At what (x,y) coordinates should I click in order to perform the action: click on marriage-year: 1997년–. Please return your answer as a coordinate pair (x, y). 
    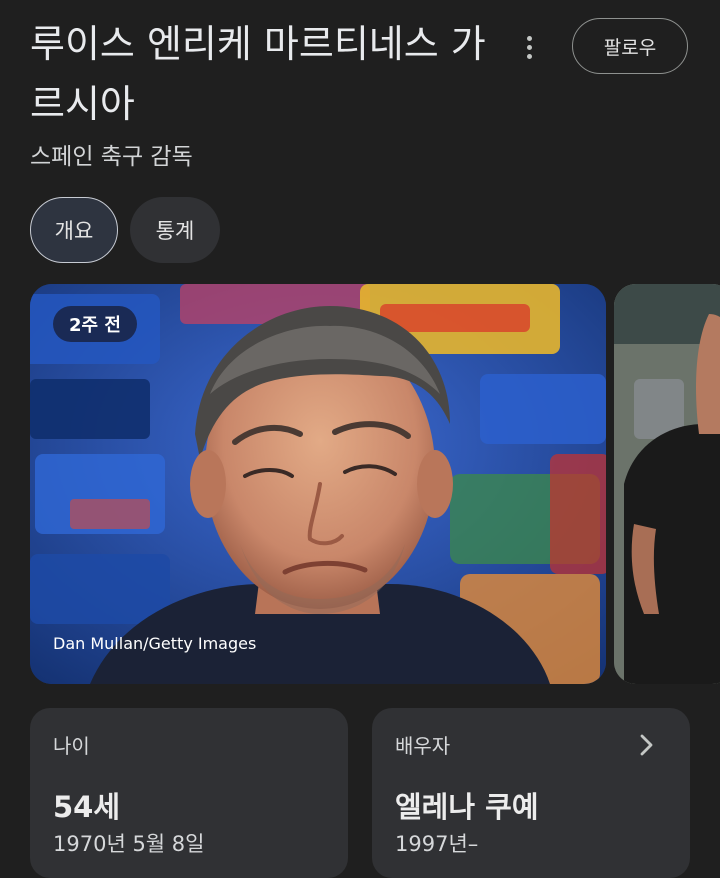
    Looking at the image, I should click on (437, 844).